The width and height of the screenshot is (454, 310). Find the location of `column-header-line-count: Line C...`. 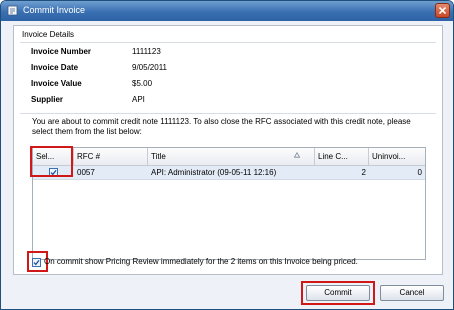

column-header-line-count: Line C... is located at coordinates (342, 156).